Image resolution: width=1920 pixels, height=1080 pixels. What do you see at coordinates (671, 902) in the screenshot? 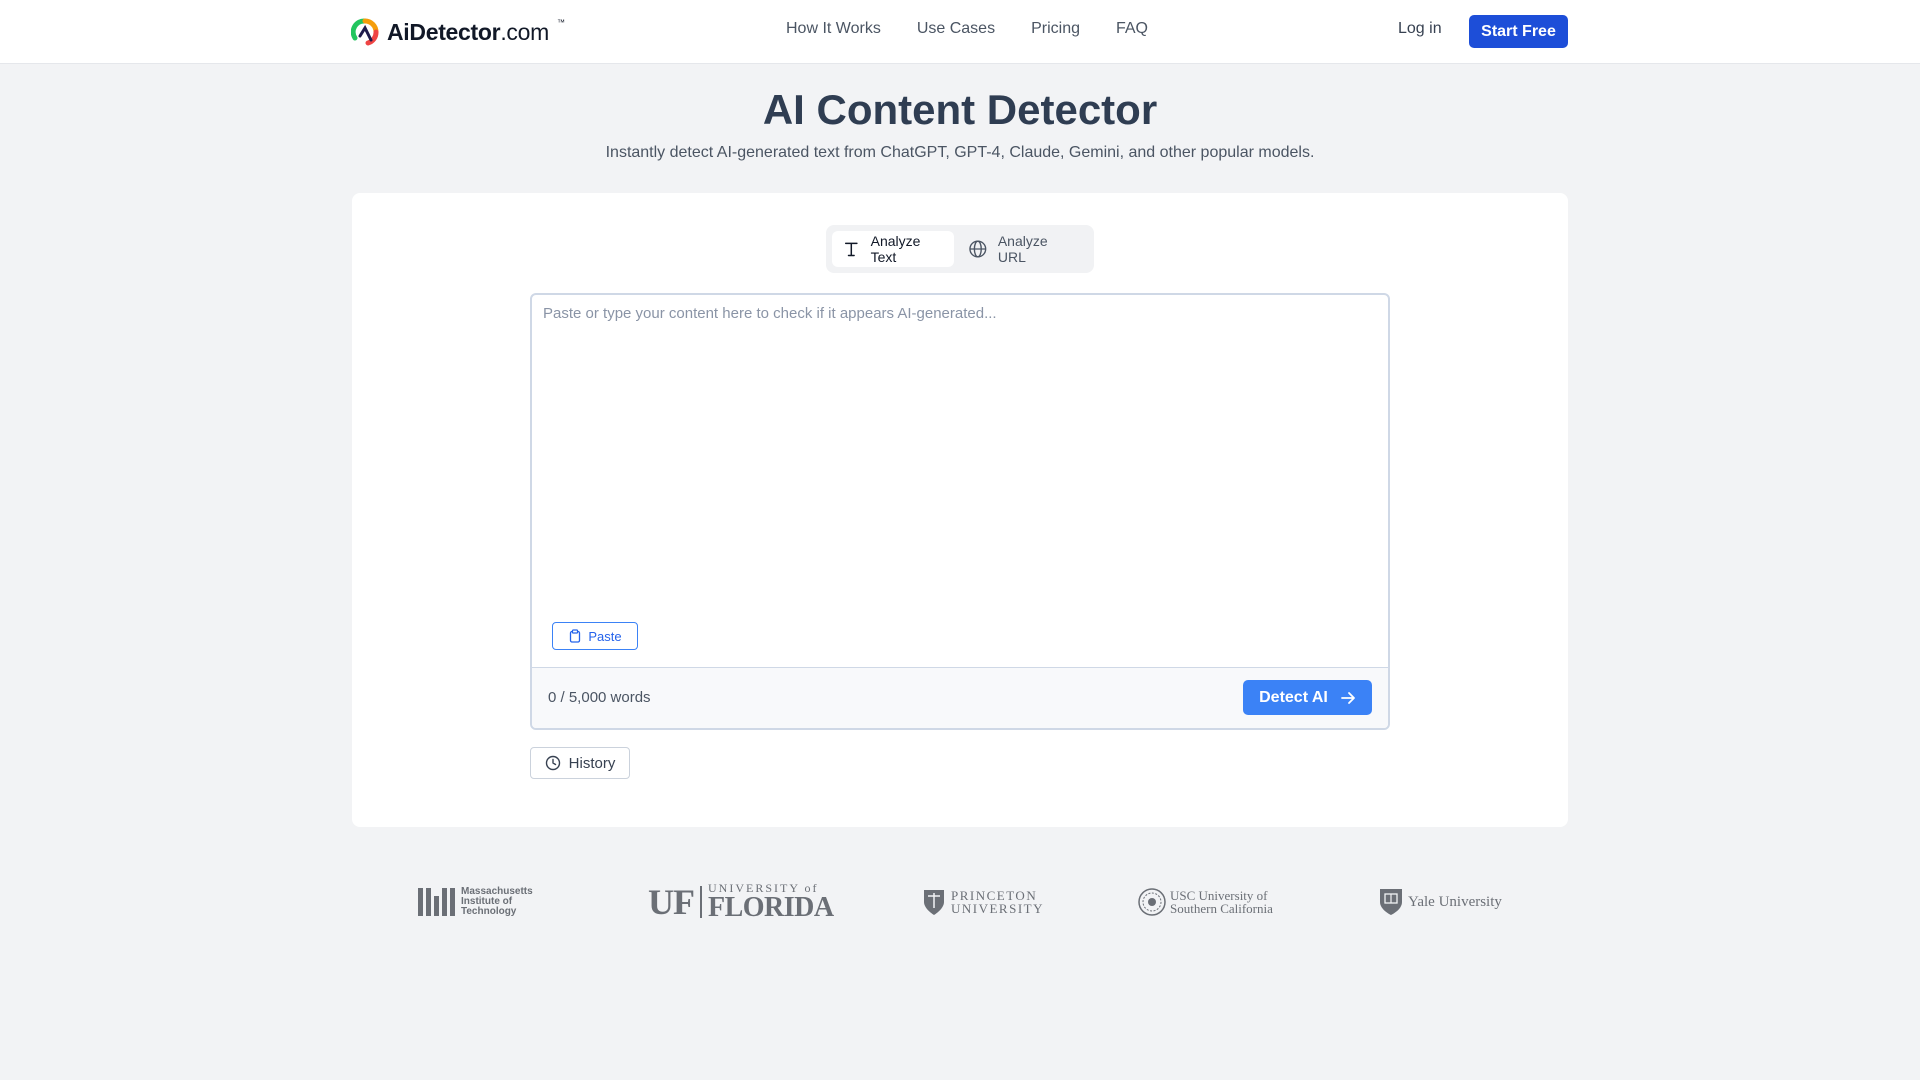
I see `uf-mark: UF` at bounding box center [671, 902].